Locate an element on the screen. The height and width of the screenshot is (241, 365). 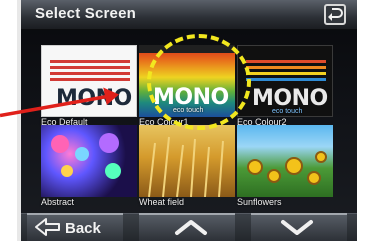
tile-wheat-field is located at coordinates (187, 161).